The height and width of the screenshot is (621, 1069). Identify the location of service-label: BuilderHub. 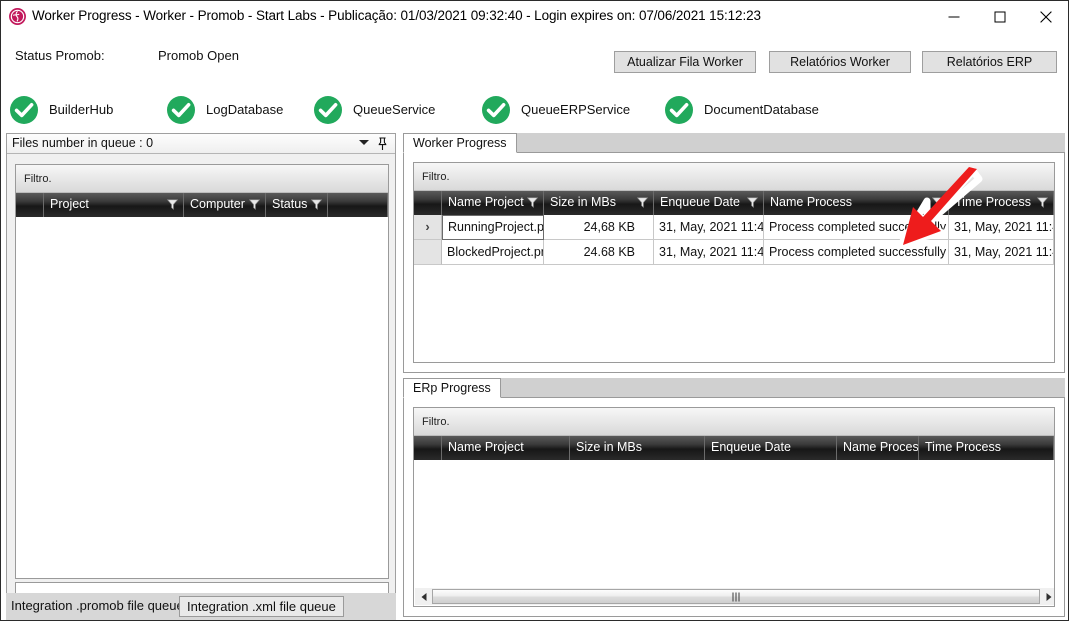
(81, 109).